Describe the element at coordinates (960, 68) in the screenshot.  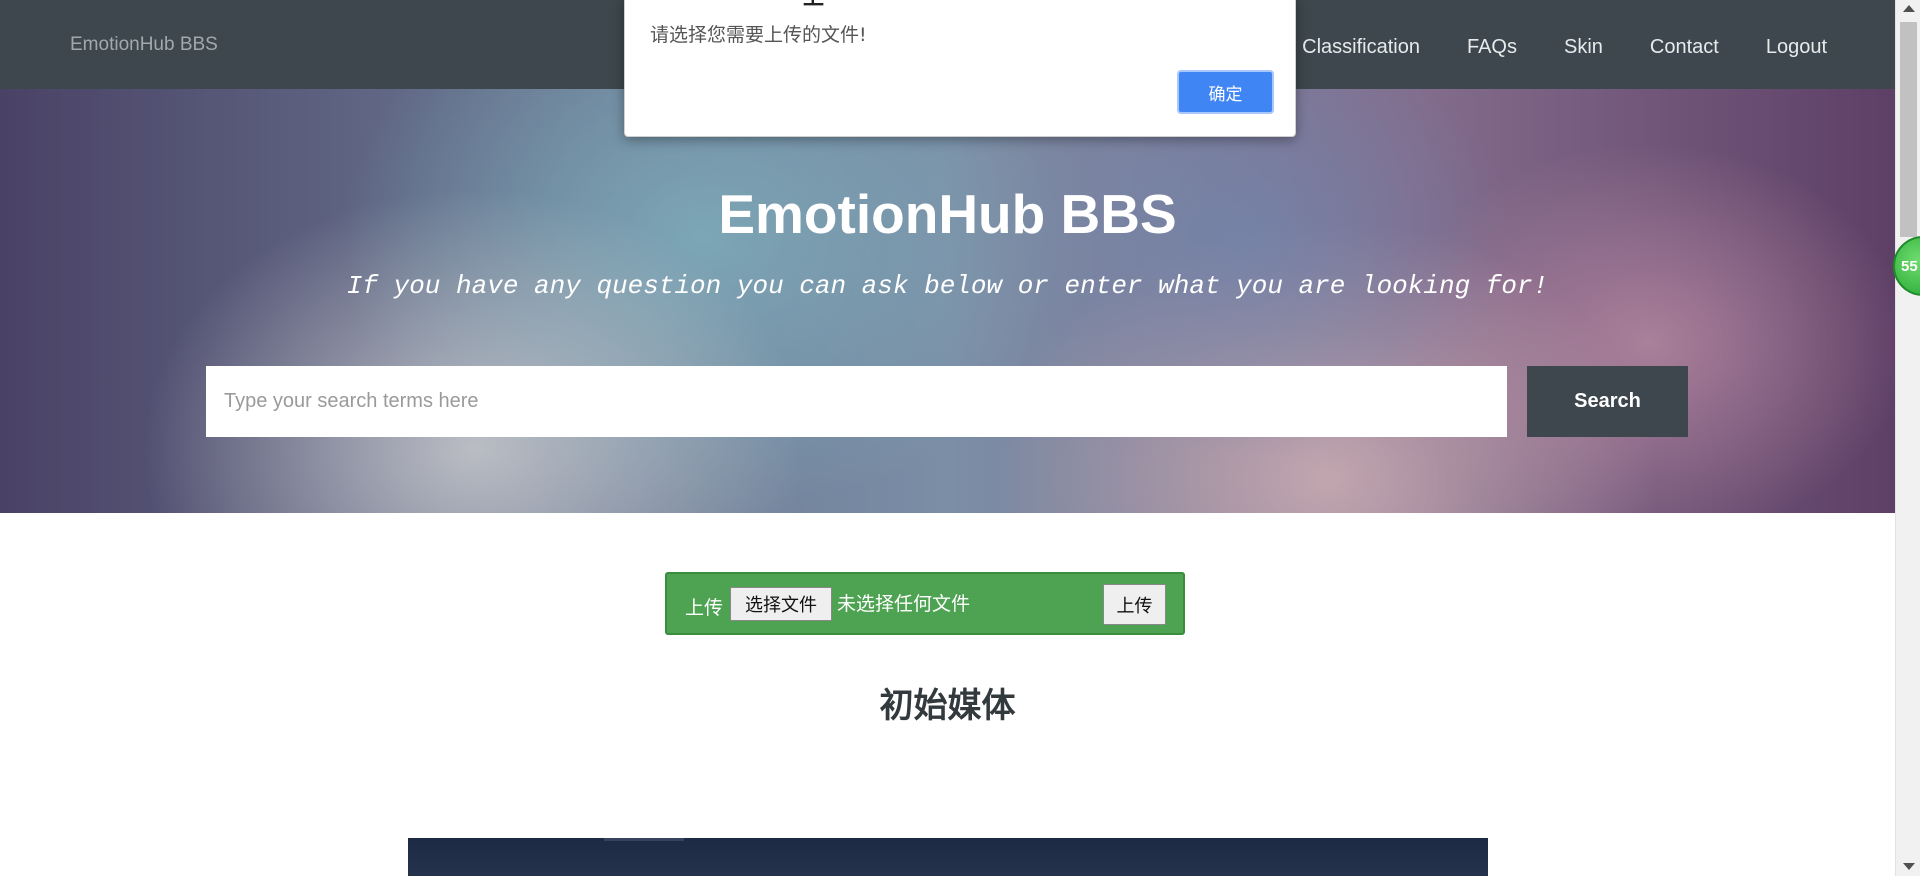
I see `alert-dialog: 上 请选择您需要上传的文件! 确定` at that location.